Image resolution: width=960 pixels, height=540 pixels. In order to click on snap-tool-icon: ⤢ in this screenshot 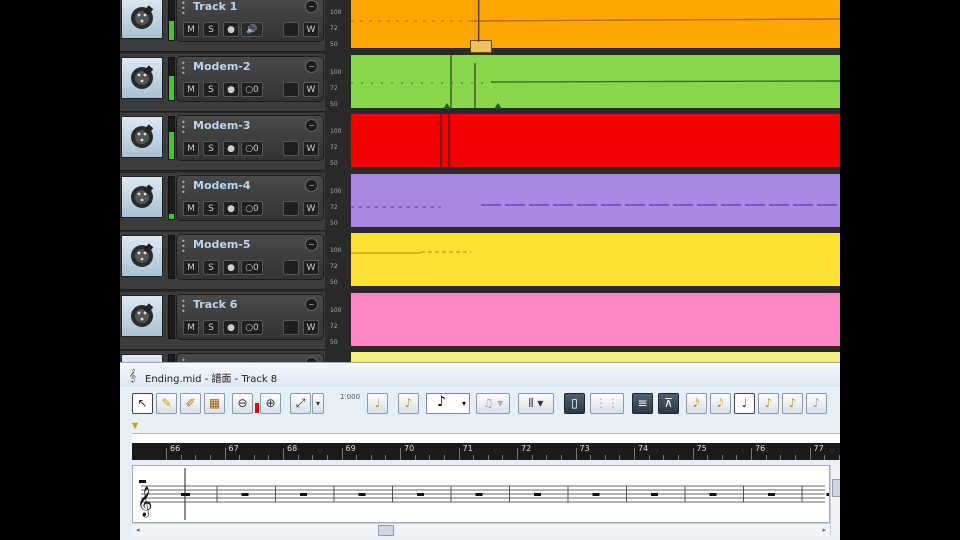, I will do `click(300, 403)`.